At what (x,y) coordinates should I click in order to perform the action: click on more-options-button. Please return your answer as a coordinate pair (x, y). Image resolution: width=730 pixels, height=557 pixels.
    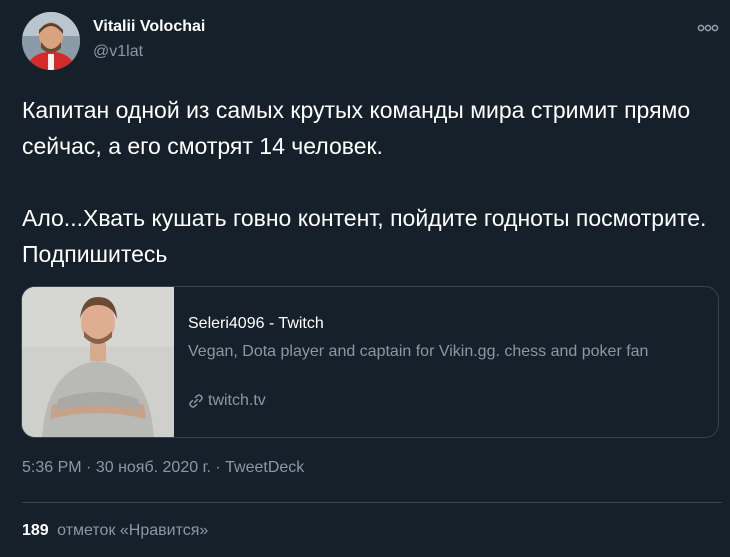
    Looking at the image, I should click on (708, 28).